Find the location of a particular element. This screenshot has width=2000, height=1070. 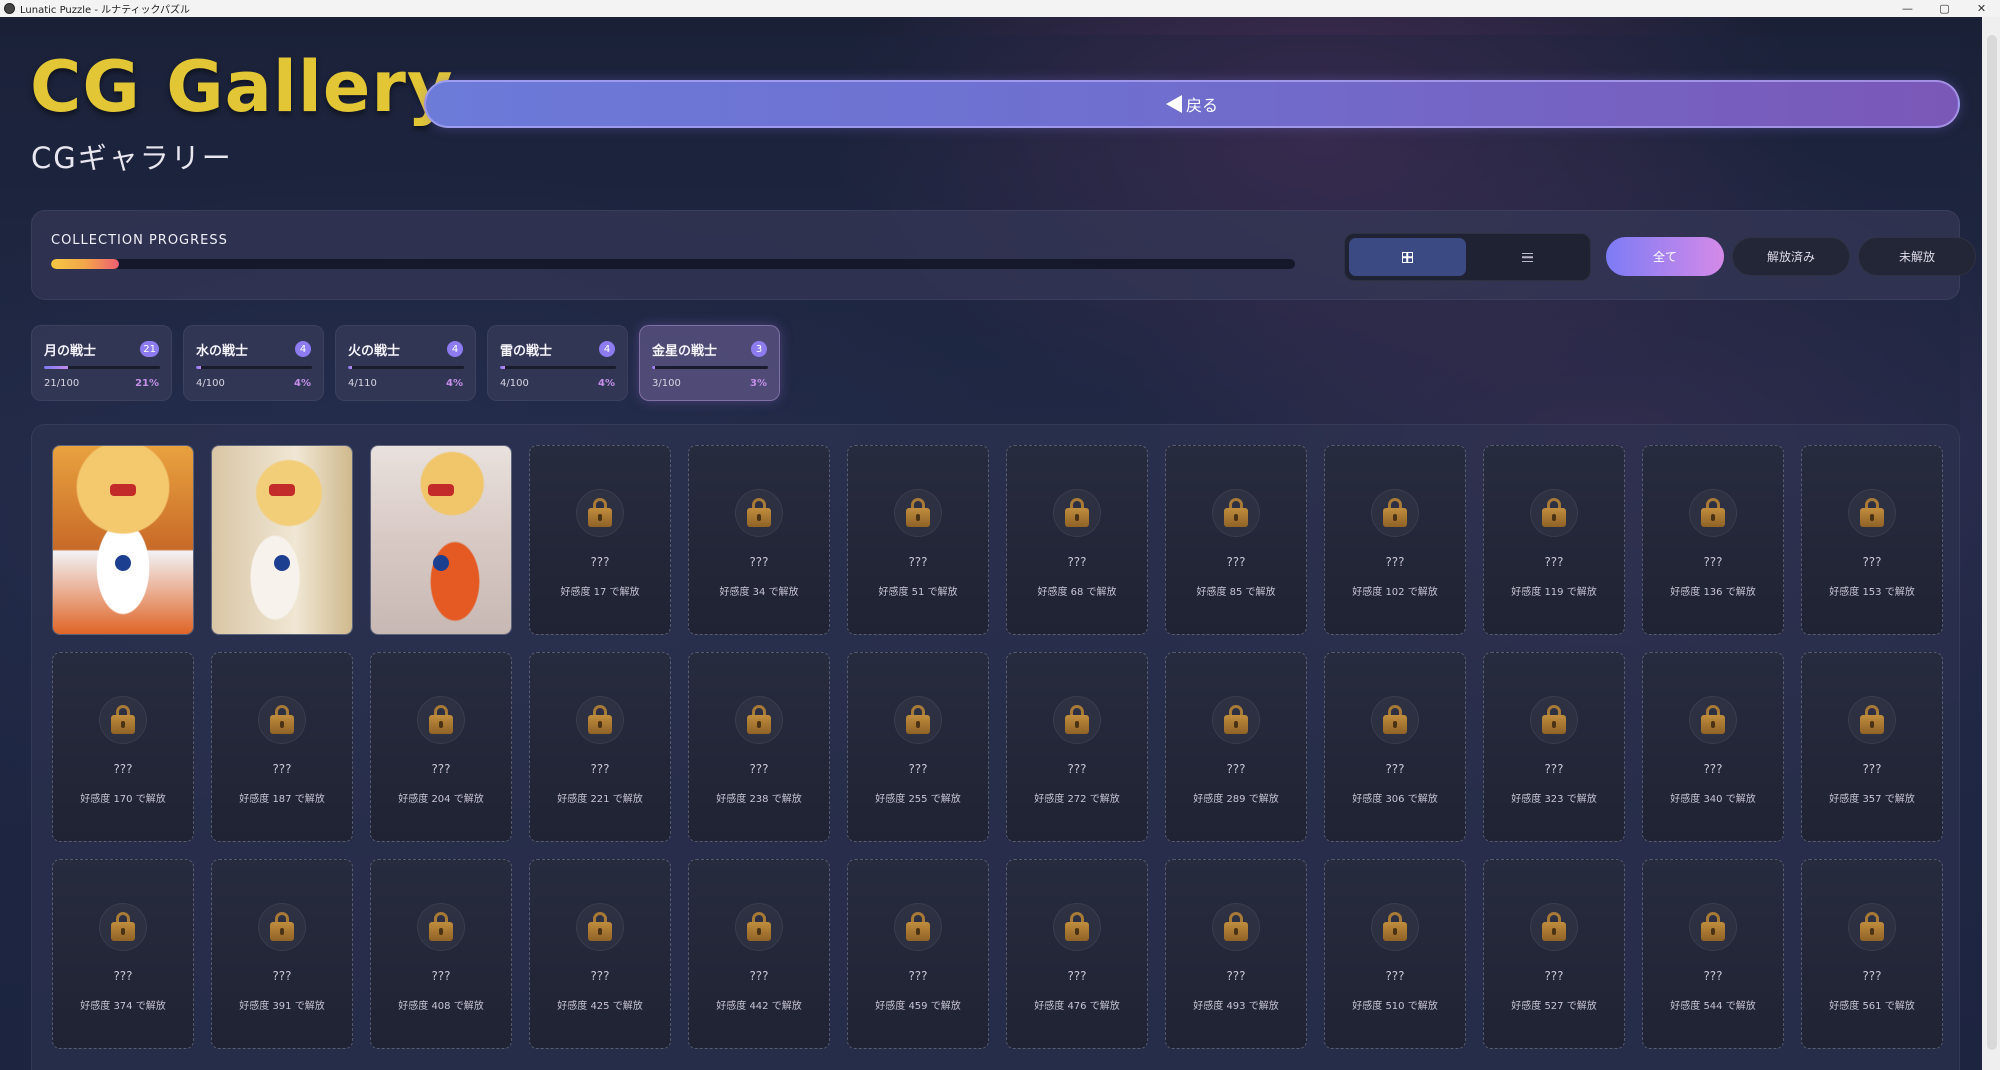

maximize-button: ▢ is located at coordinates (1944, 8).